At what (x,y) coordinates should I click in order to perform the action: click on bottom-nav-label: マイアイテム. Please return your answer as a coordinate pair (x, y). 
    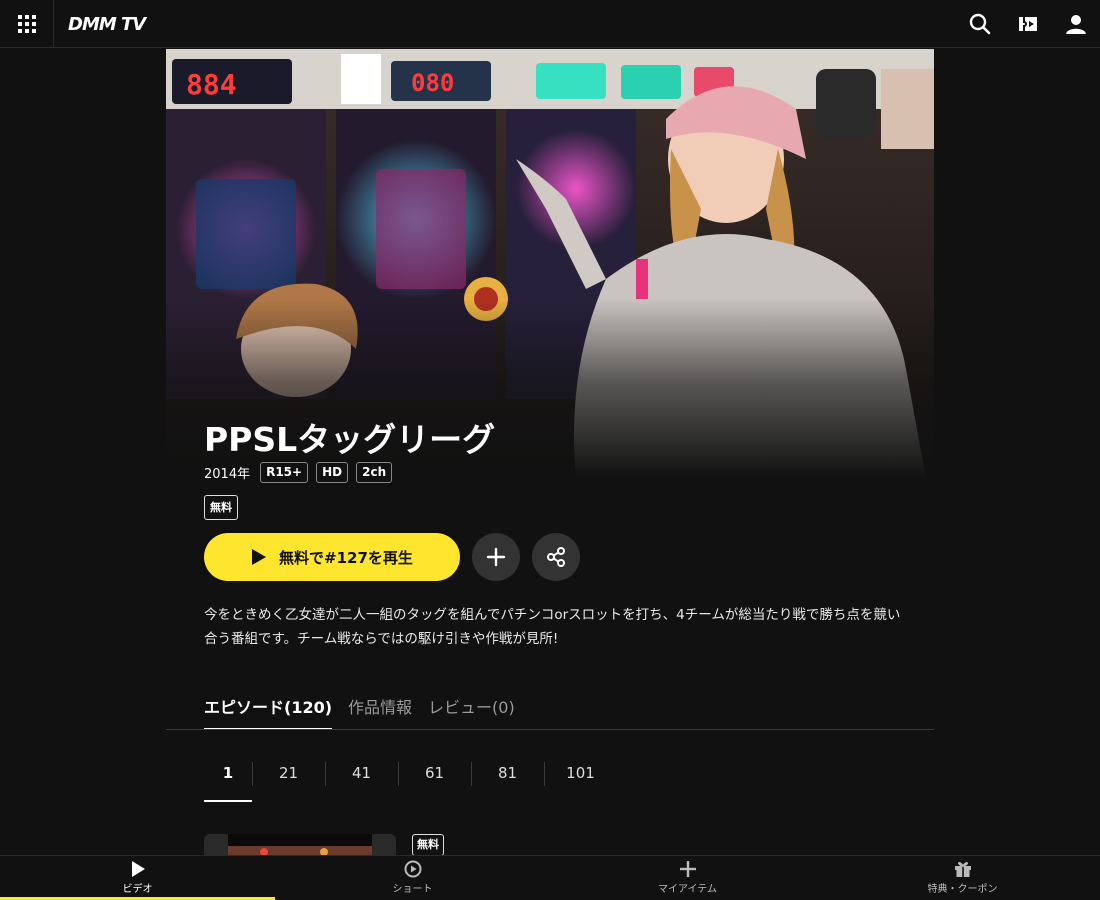
    Looking at the image, I should click on (687, 889).